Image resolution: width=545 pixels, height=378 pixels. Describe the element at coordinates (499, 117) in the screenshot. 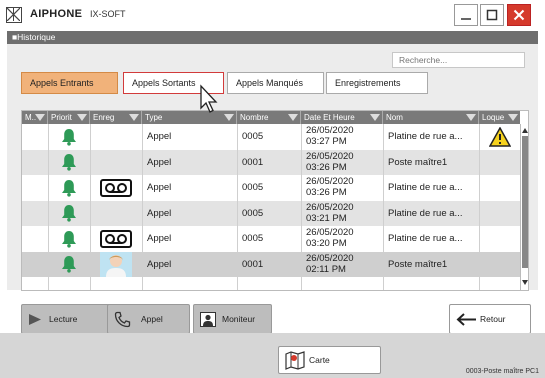

I see `column-header-loquet: Loque` at that location.